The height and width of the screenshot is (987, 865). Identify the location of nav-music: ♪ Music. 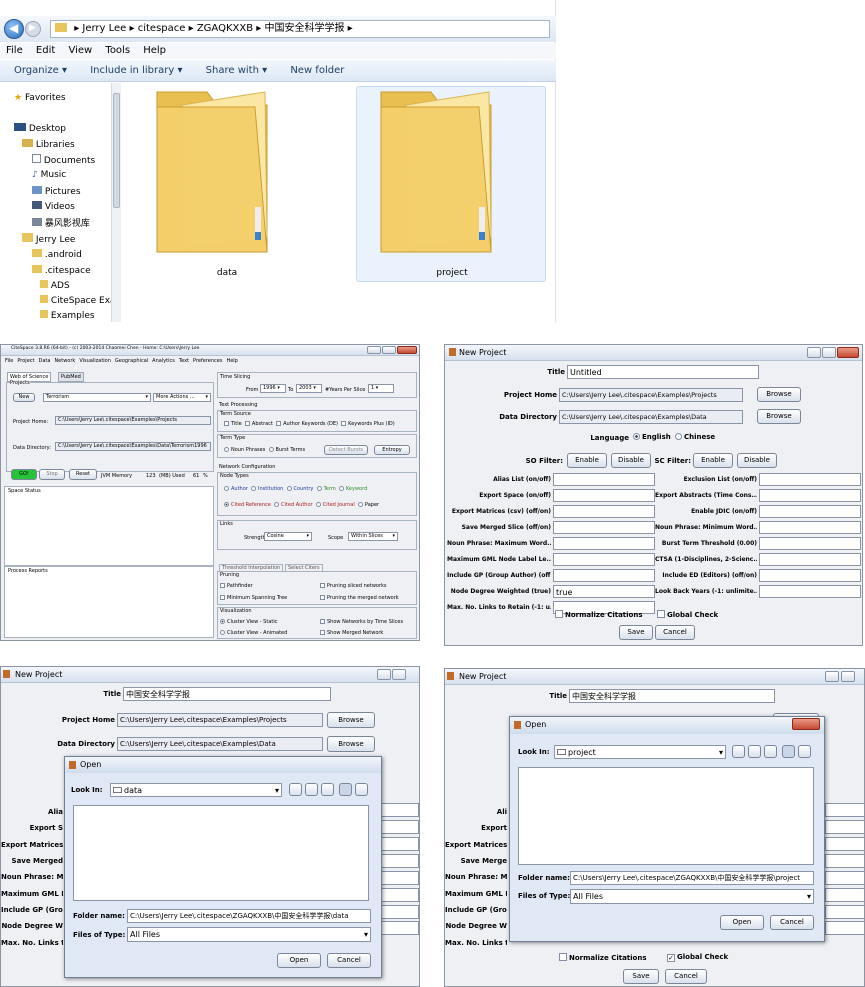
(49, 175).